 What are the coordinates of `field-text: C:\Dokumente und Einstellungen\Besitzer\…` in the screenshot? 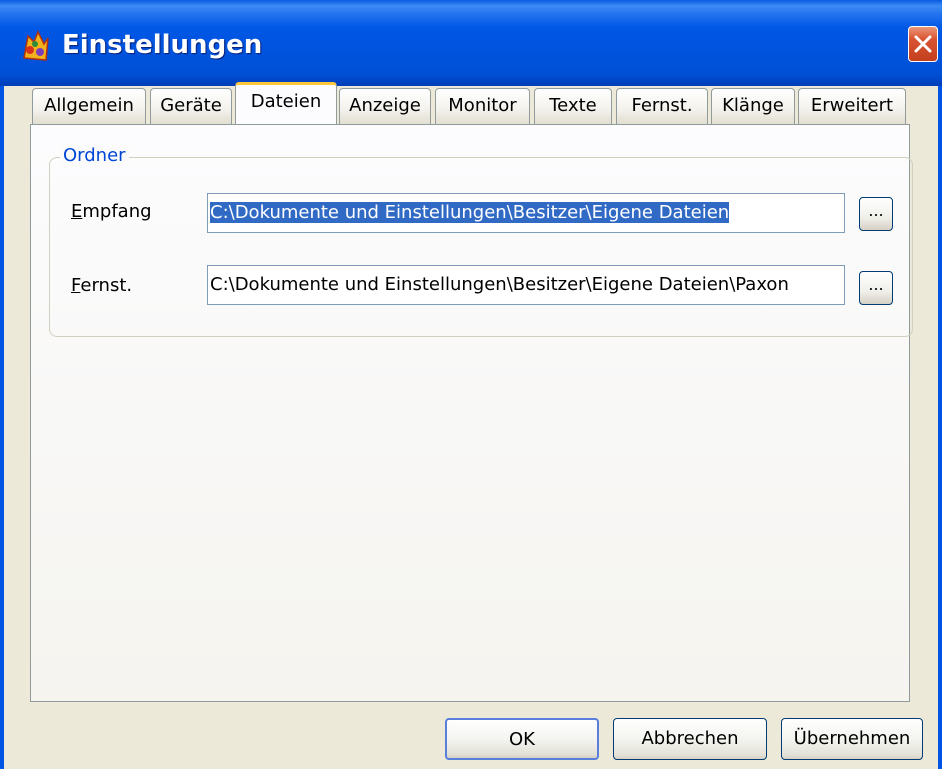 It's located at (499, 284).